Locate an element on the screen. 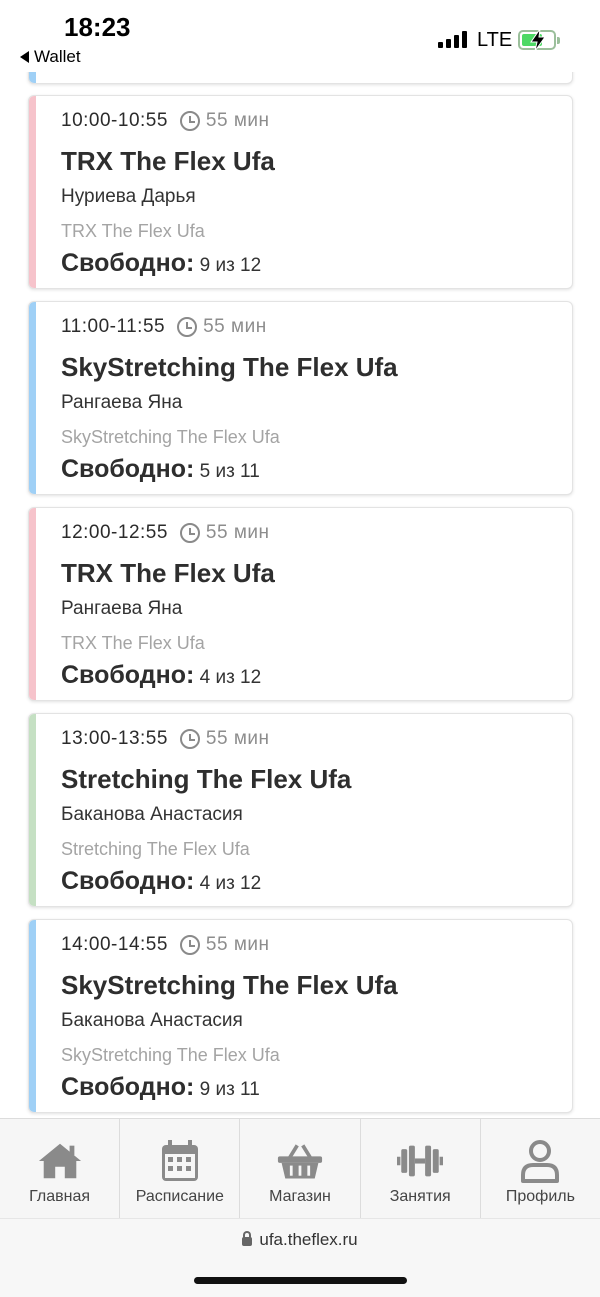 The height and width of the screenshot is (1297, 600). class-trainer: Нуриева Дарья is located at coordinates (128, 196).